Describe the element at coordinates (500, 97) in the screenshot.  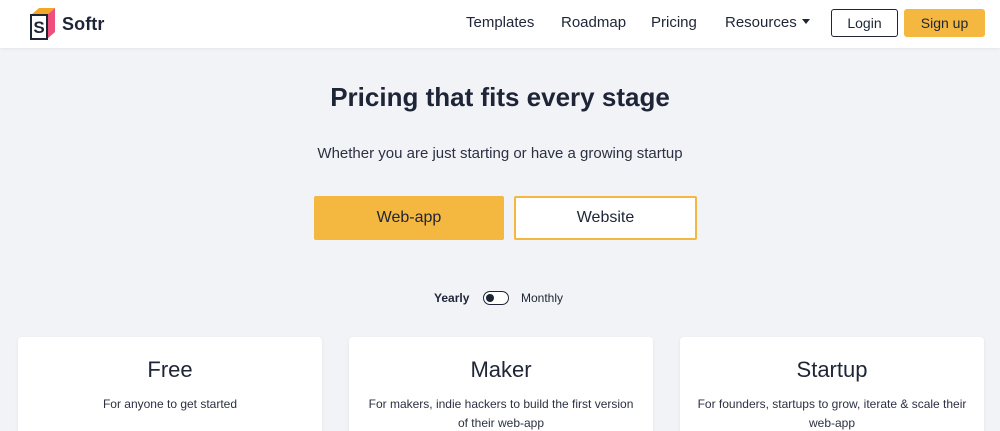
I see `page-title: Pricing that fits every stage` at that location.